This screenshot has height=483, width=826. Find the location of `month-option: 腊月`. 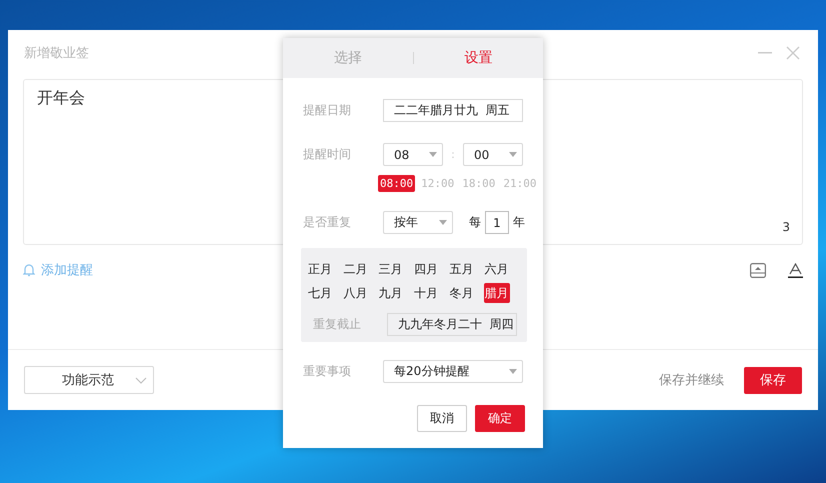

month-option: 腊月 is located at coordinates (497, 293).